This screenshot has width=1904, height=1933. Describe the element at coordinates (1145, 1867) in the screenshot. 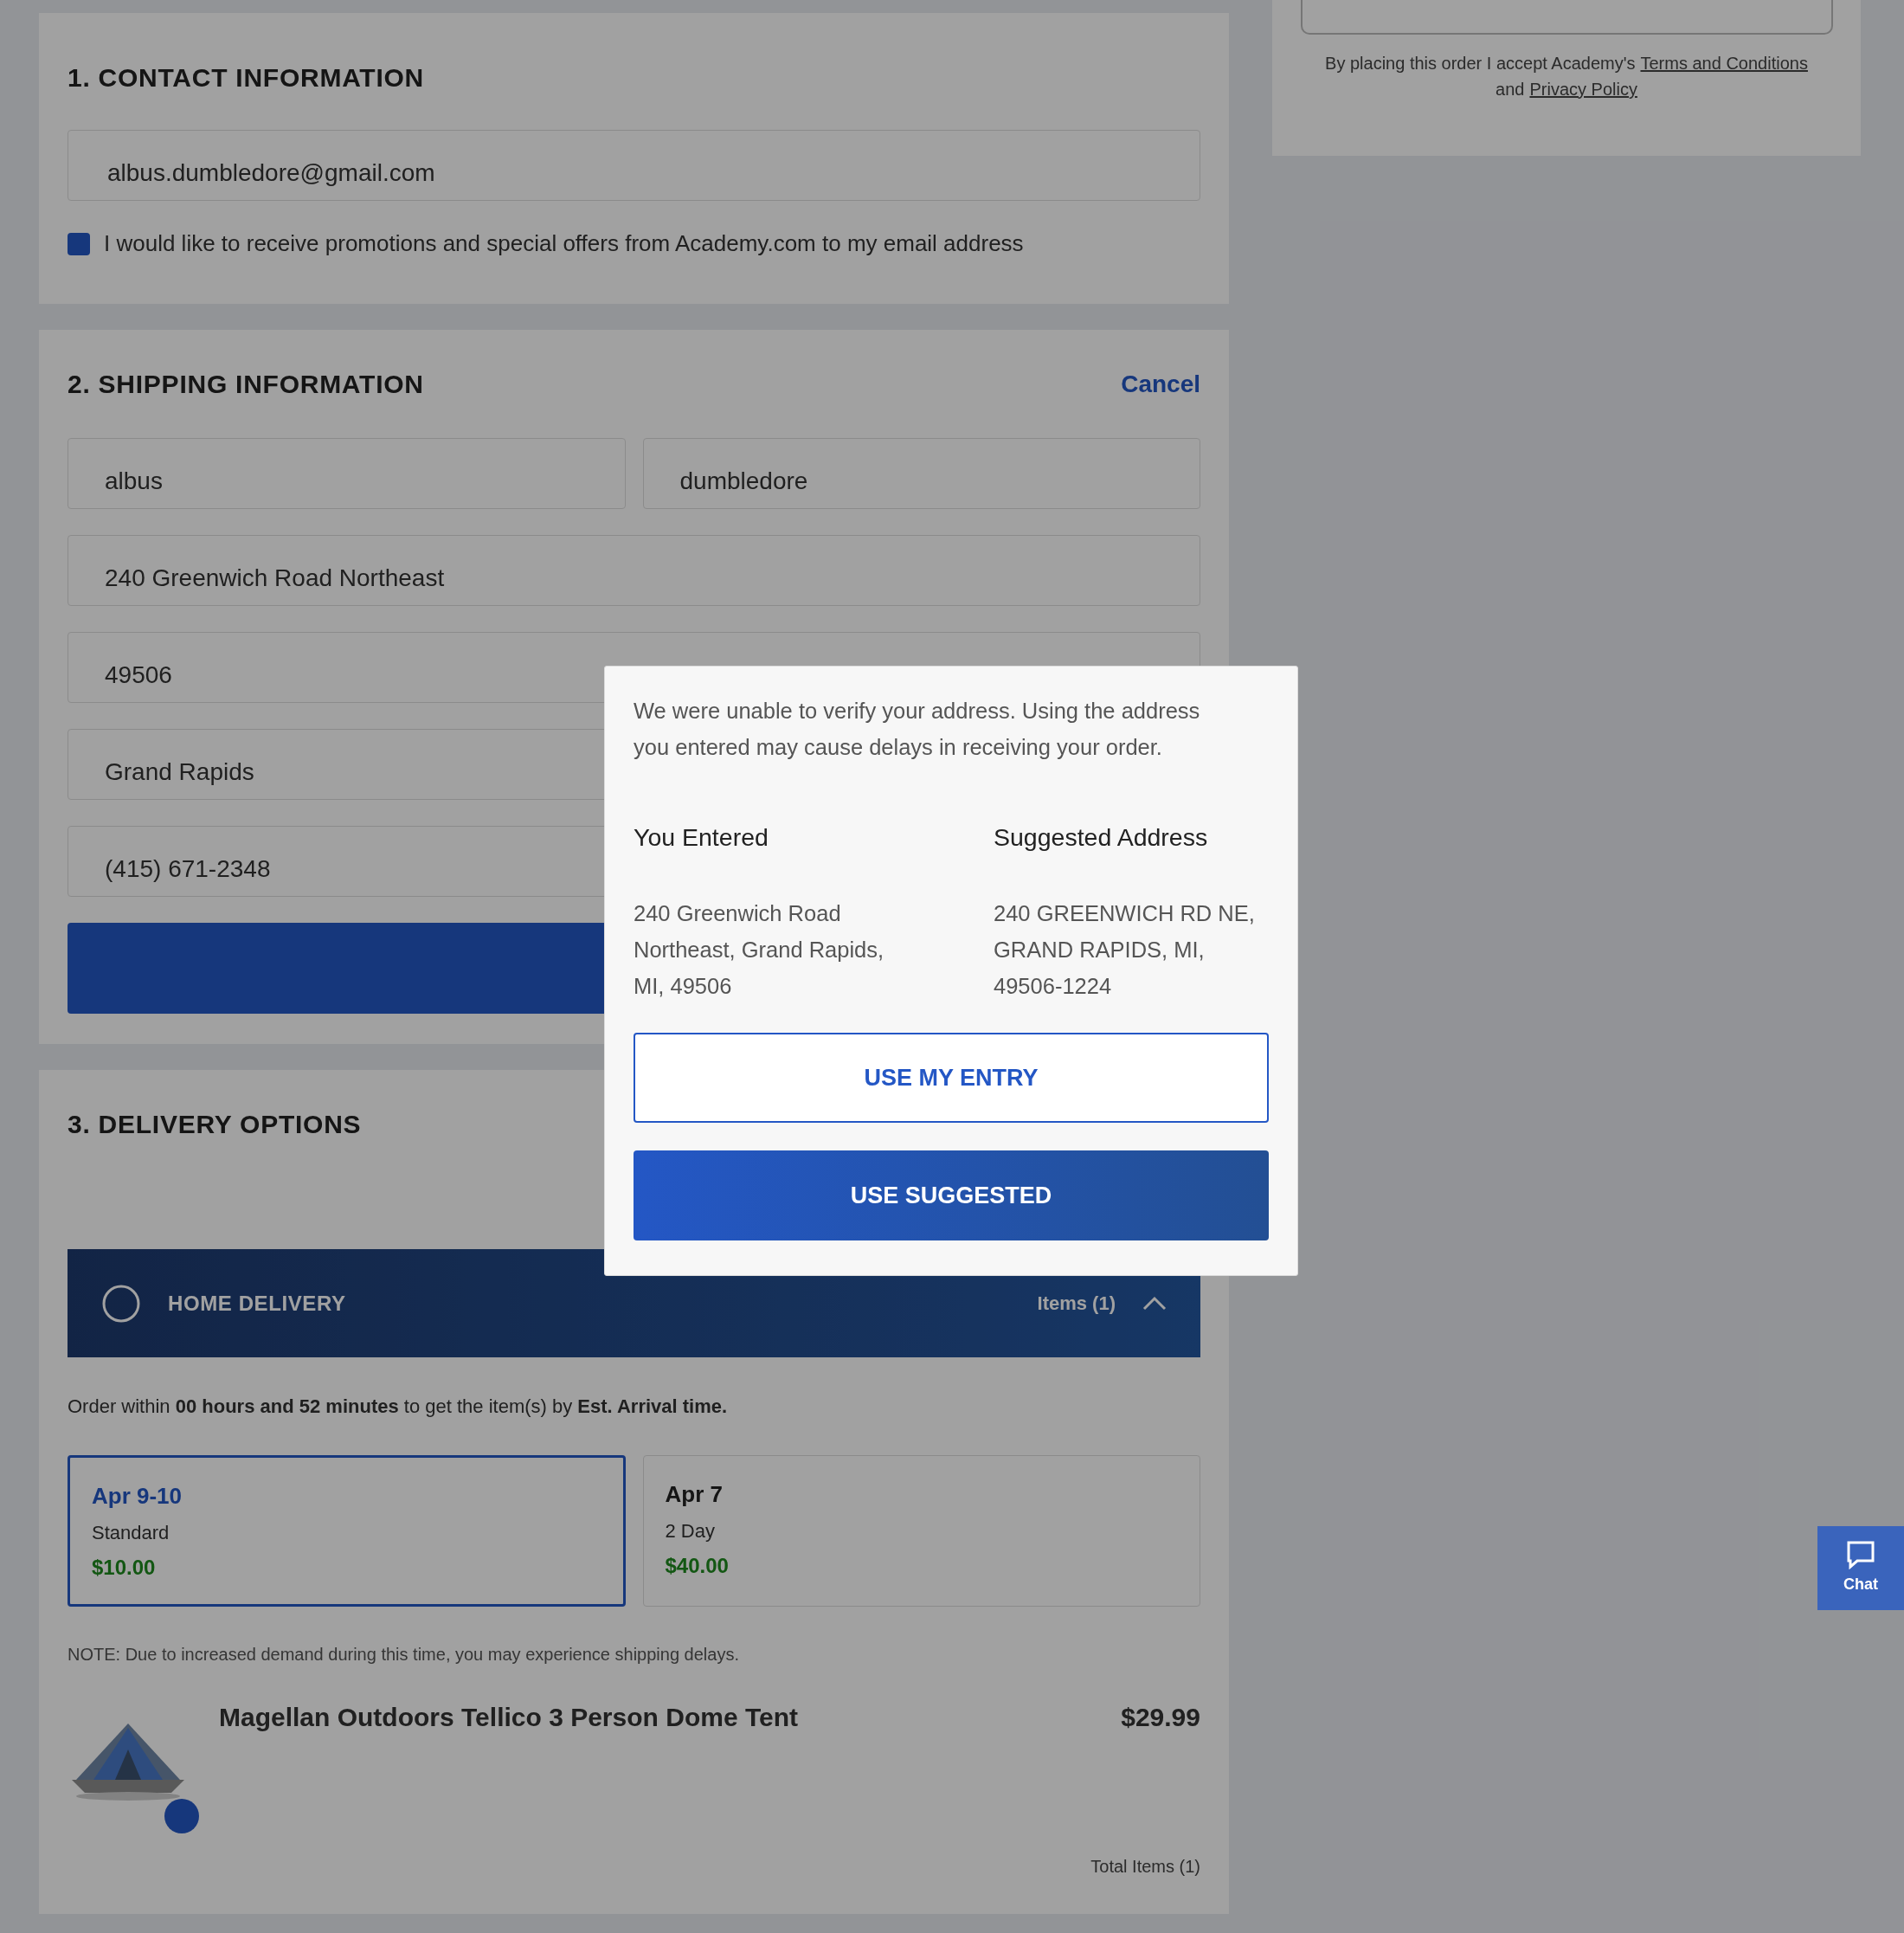

I see `total-items: Total Items (1)` at that location.